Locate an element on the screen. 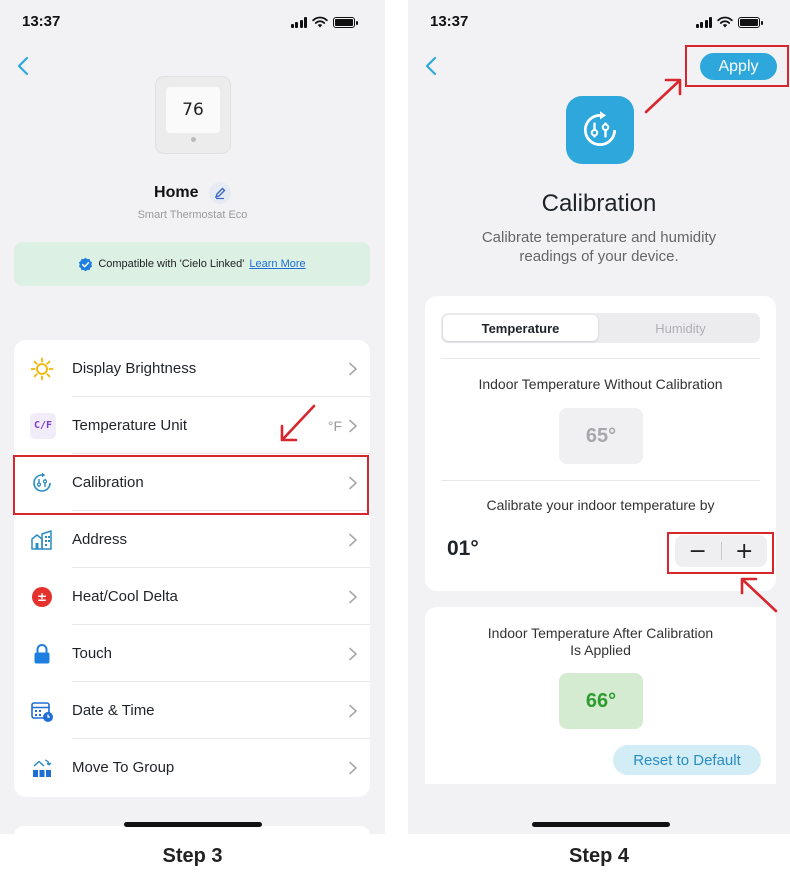 The width and height of the screenshot is (790, 876). calibration-icon is located at coordinates (600, 130).